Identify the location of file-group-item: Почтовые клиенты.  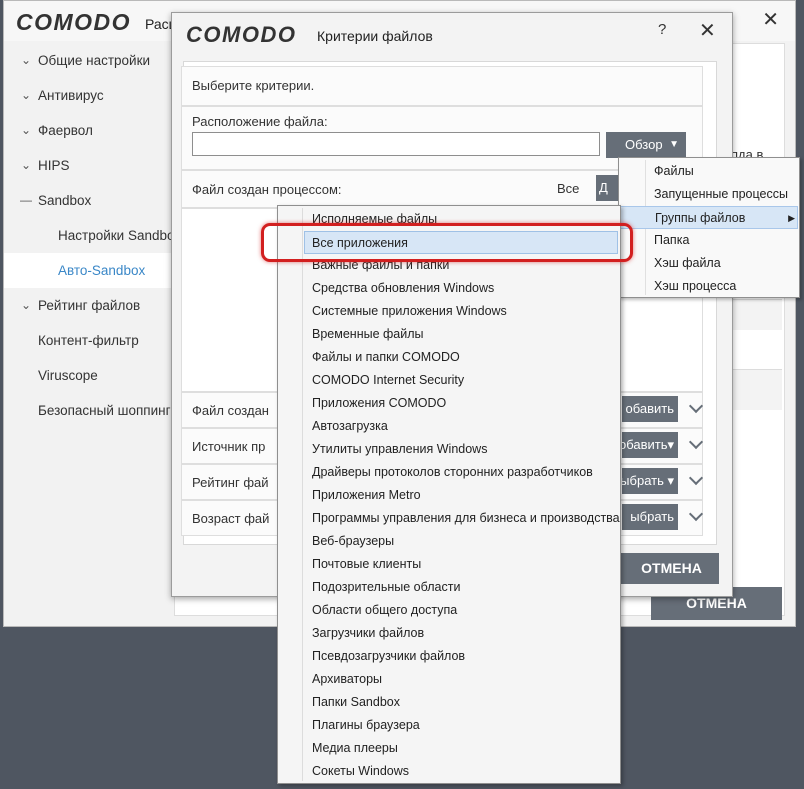
(461, 564).